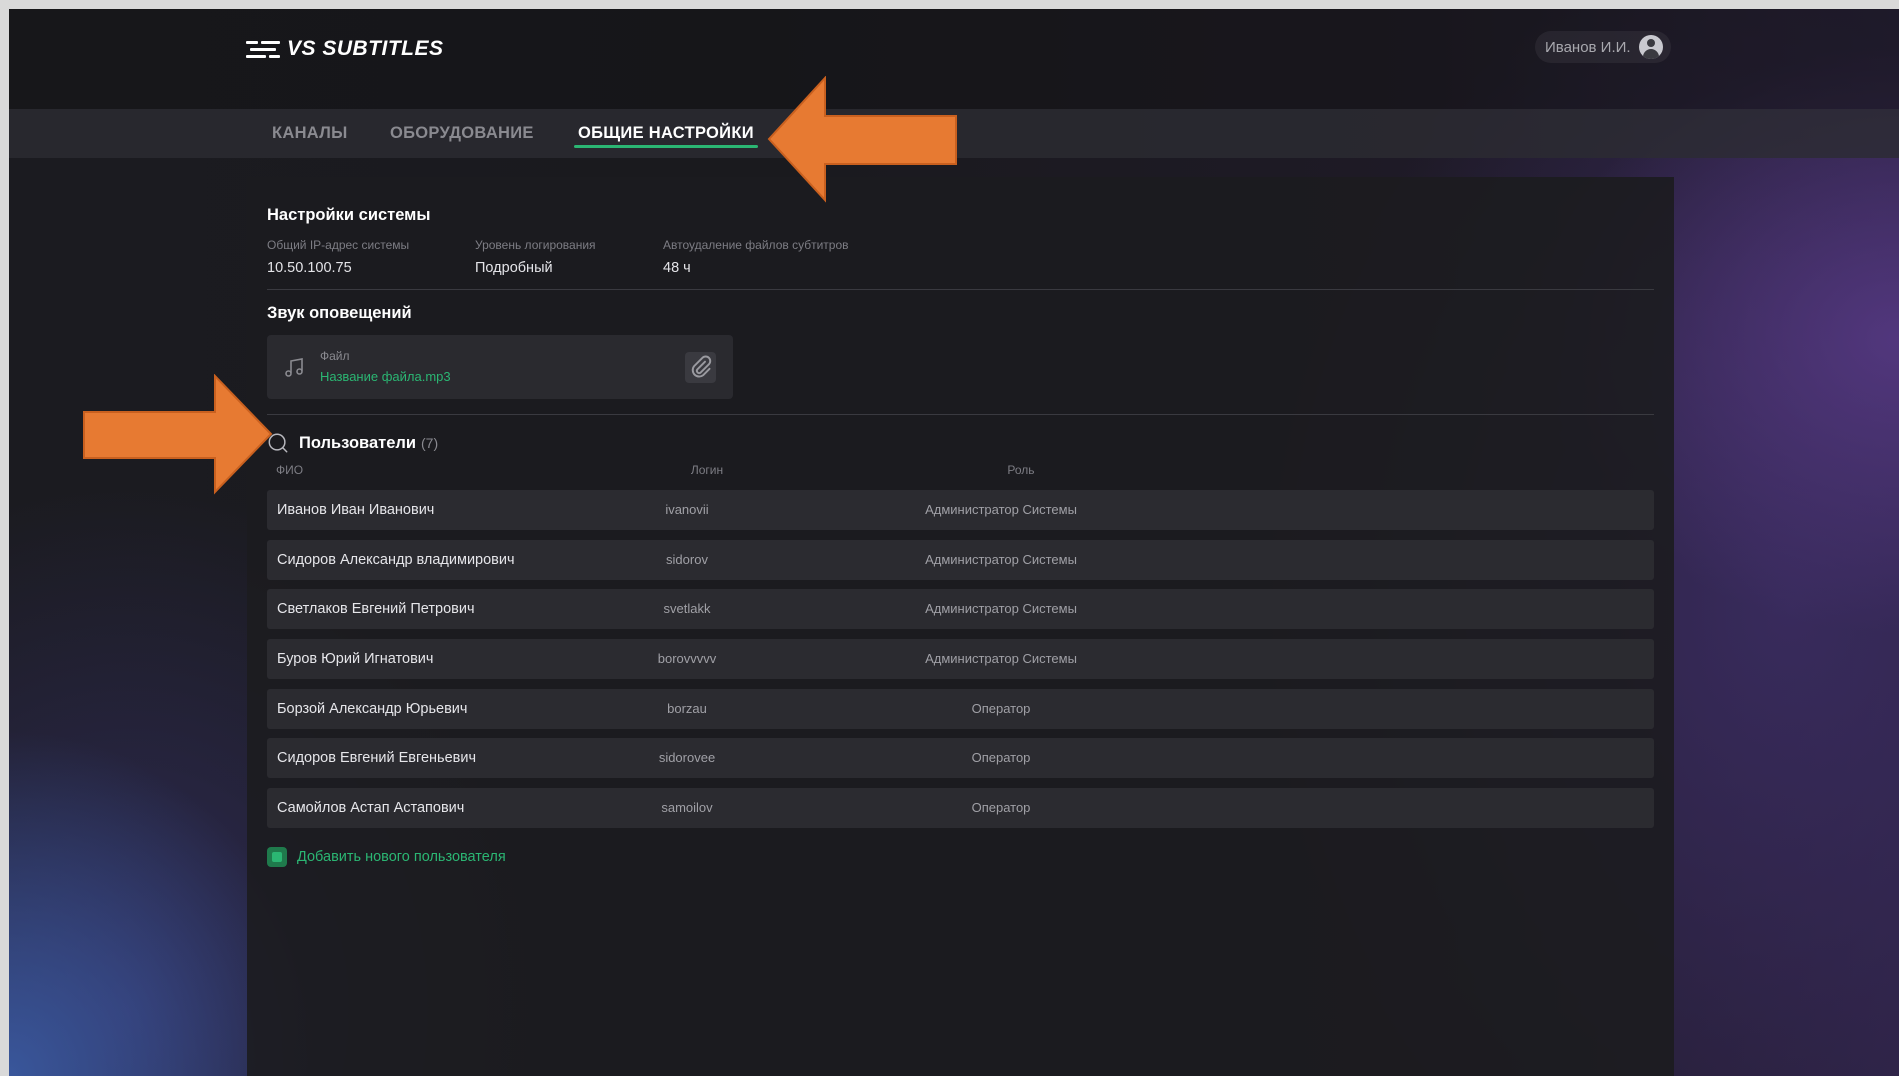 Image resolution: width=1899 pixels, height=1076 pixels. Describe the element at coordinates (338, 245) in the screenshot. I see `ip-address-label: Общий IP-адрес системы` at that location.